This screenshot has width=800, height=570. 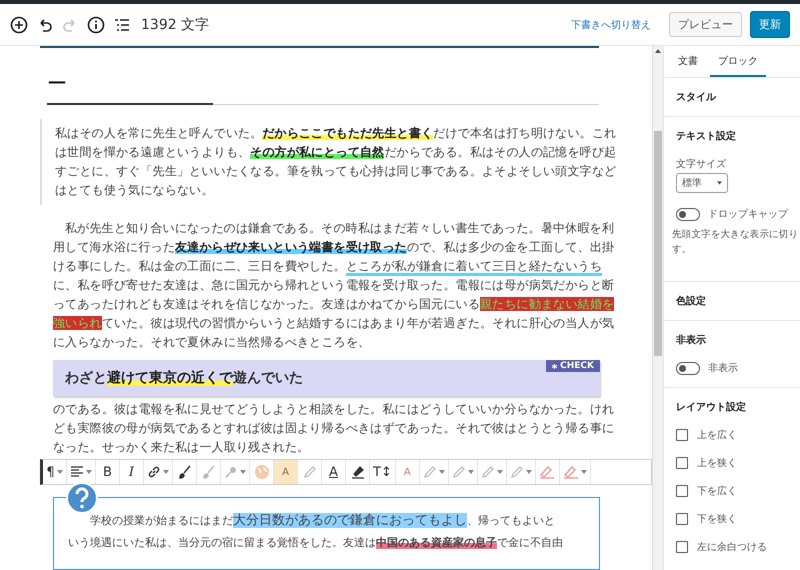 What do you see at coordinates (702, 183) in the screenshot?
I see `font-size-select: 標準` at bounding box center [702, 183].